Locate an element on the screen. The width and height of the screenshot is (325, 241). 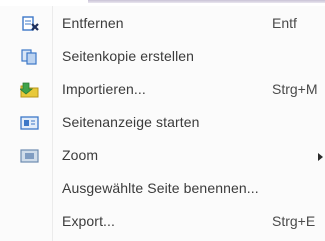
import-folder-icon is located at coordinates (29, 90).